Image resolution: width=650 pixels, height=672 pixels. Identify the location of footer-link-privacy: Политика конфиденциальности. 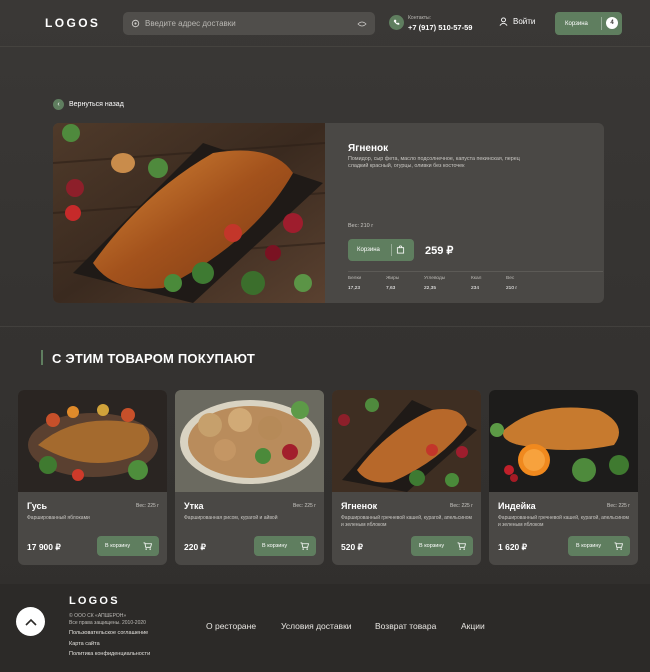
(109, 654).